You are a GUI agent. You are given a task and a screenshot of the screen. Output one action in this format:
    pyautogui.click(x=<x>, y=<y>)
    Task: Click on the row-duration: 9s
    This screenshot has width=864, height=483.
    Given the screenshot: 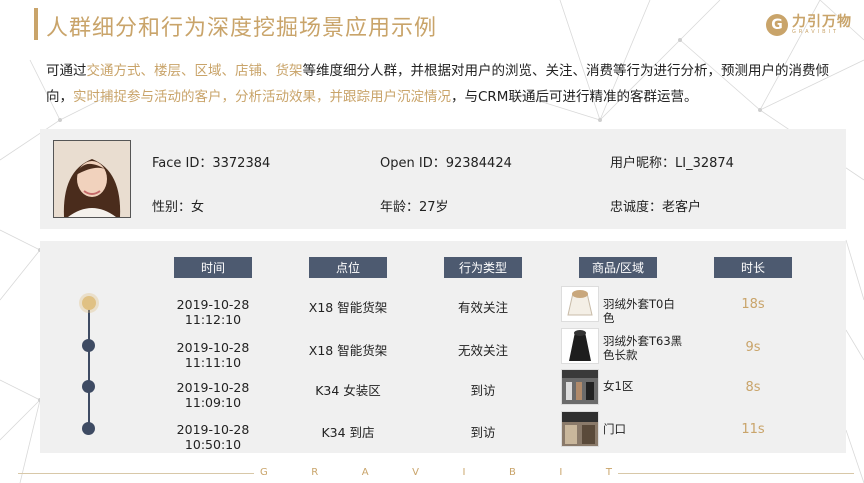 What is the action you would take?
    pyautogui.click(x=753, y=347)
    